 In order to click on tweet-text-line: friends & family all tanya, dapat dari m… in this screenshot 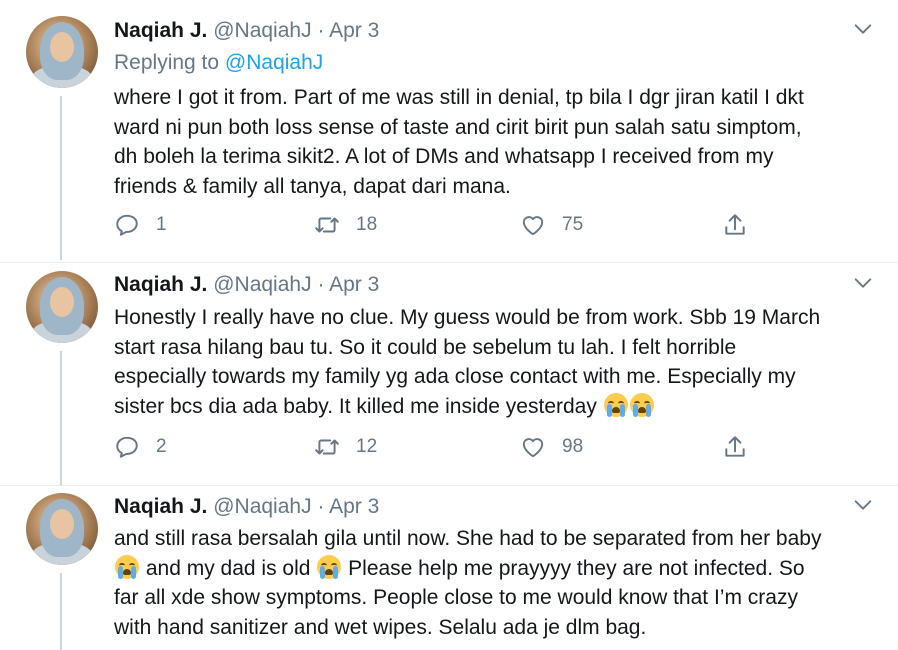, I will do `click(312, 186)`.